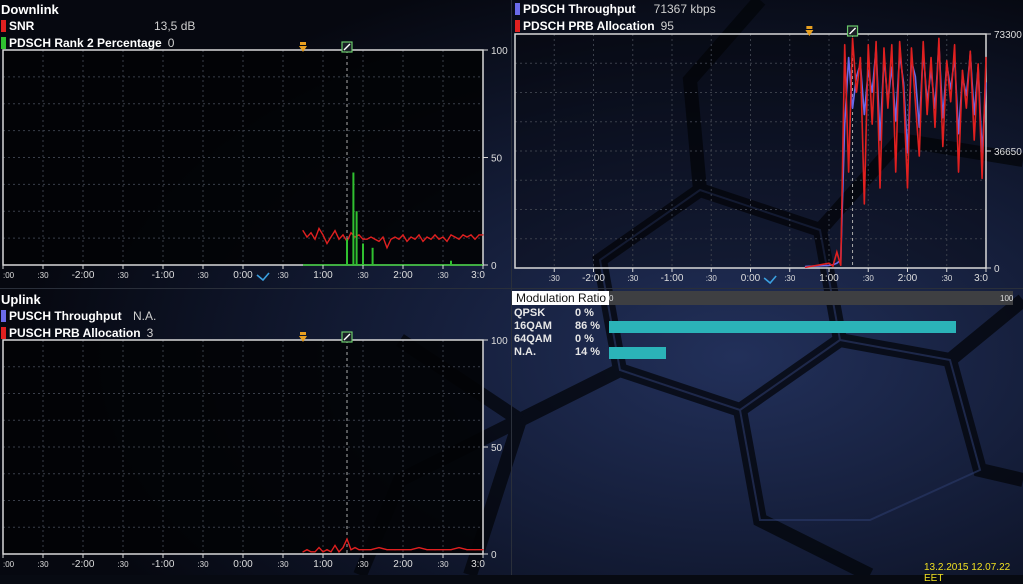  Describe the element at coordinates (3, 316) in the screenshot. I see `pusch-throughput-swatch` at that location.